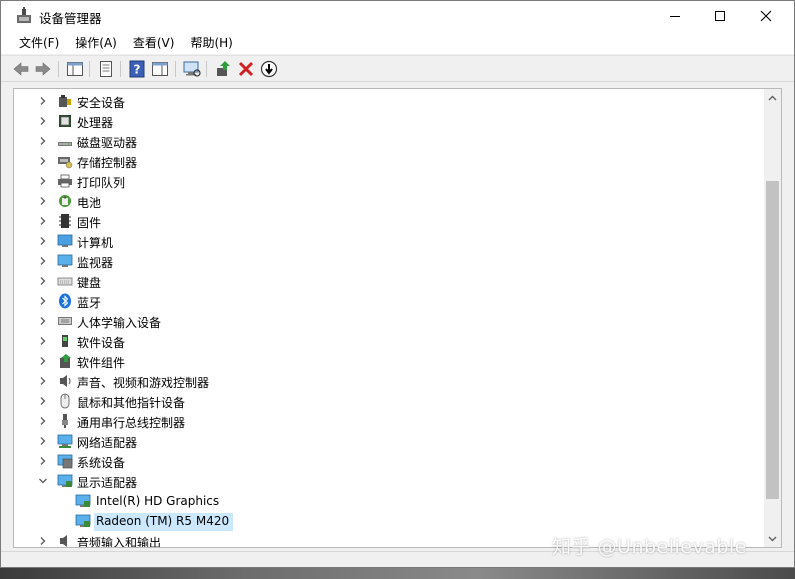  What do you see at coordinates (119, 542) in the screenshot?
I see `tree-item-label: 音频输入和输出` at bounding box center [119, 542].